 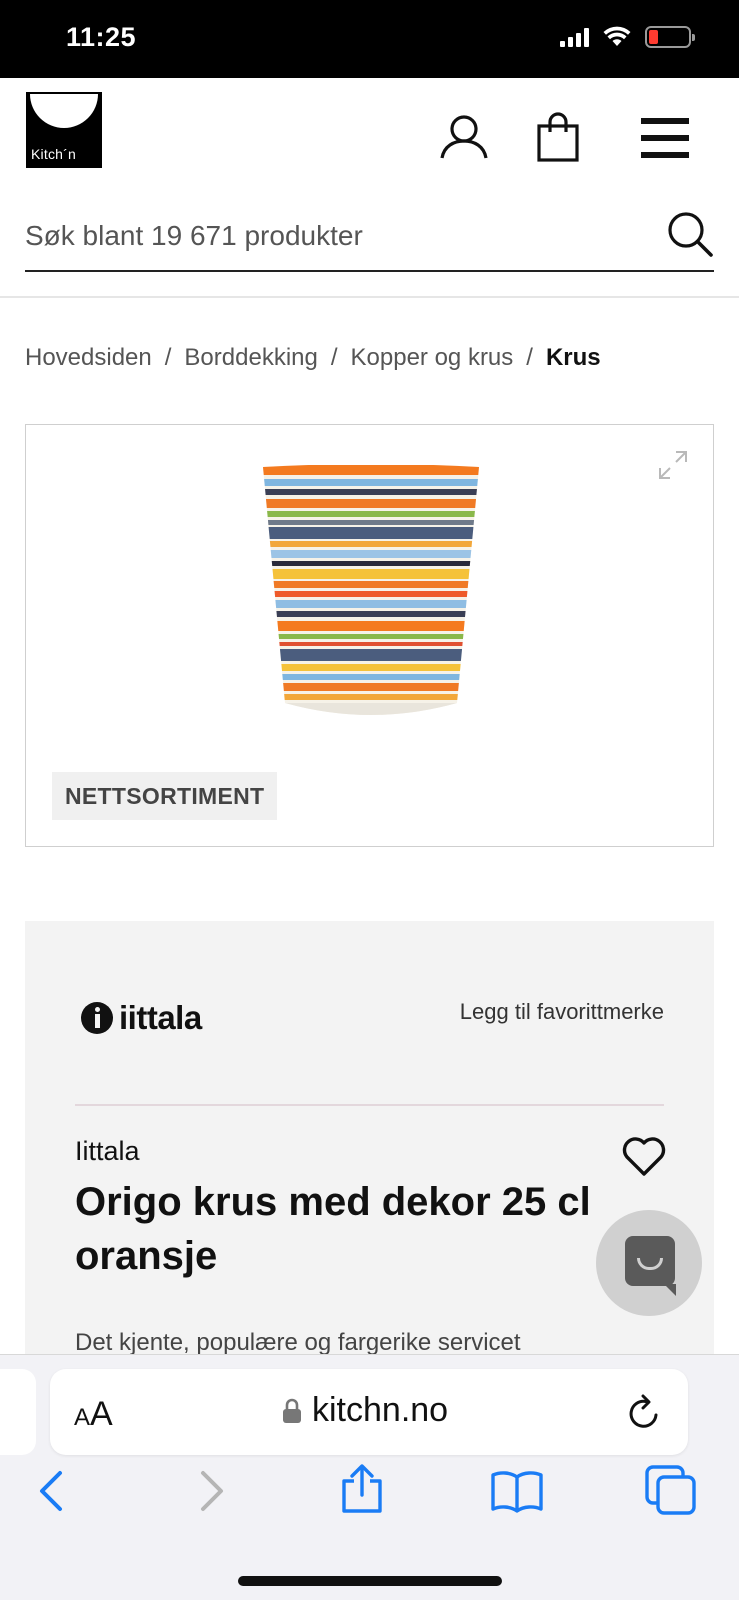 What do you see at coordinates (380, 1410) in the screenshot?
I see `url-text: kitchn.no` at bounding box center [380, 1410].